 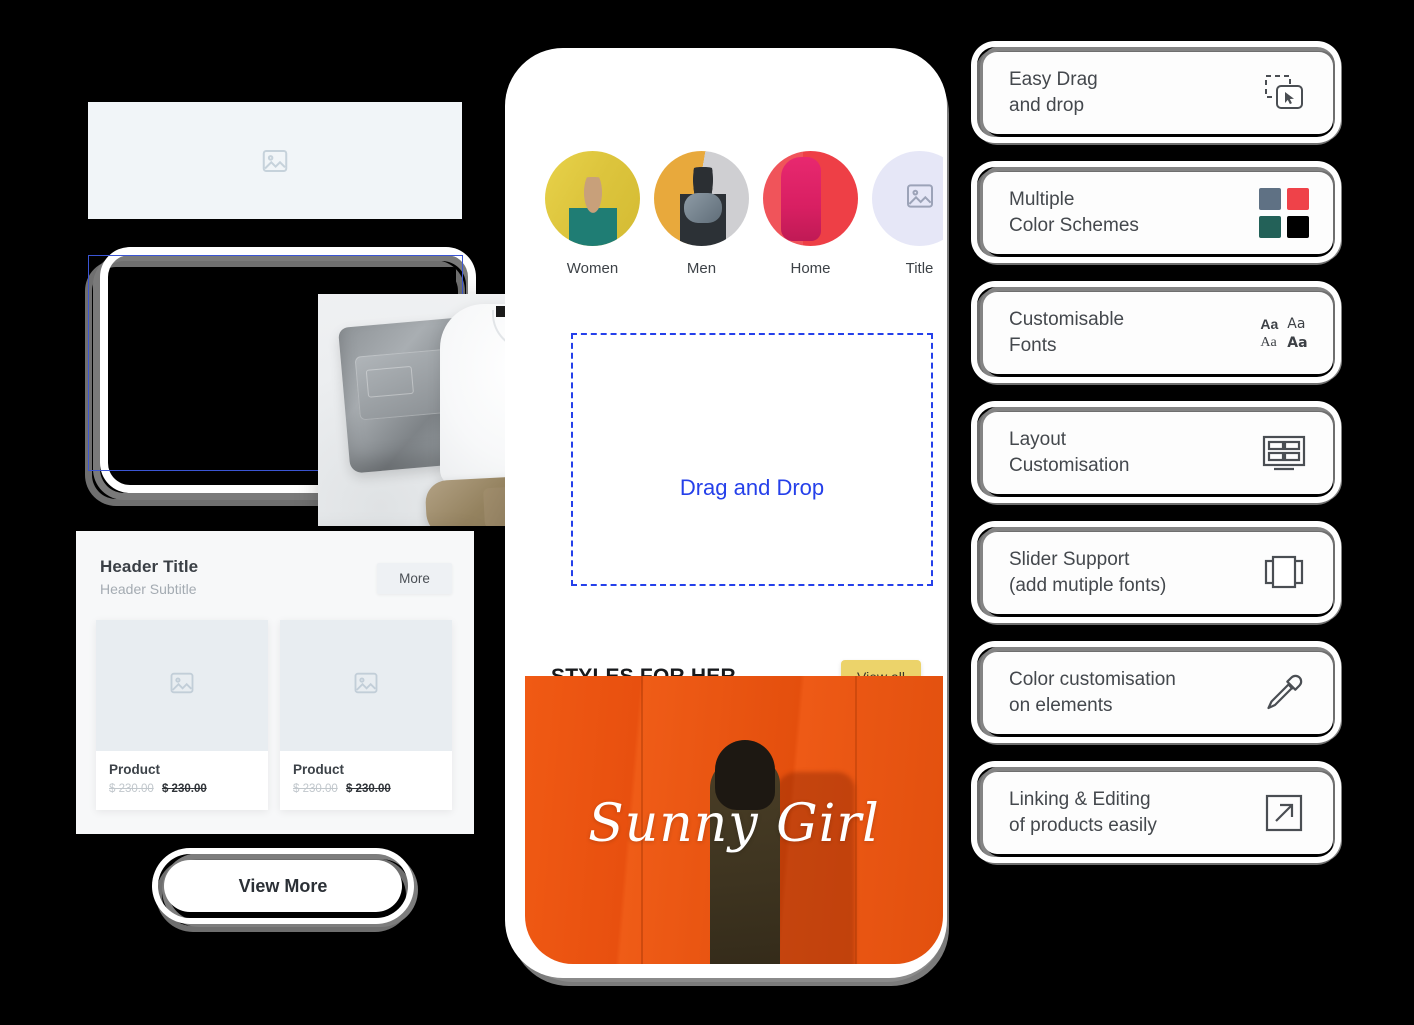 I want to click on font-sample-3: Aa, so click(x=1268, y=342).